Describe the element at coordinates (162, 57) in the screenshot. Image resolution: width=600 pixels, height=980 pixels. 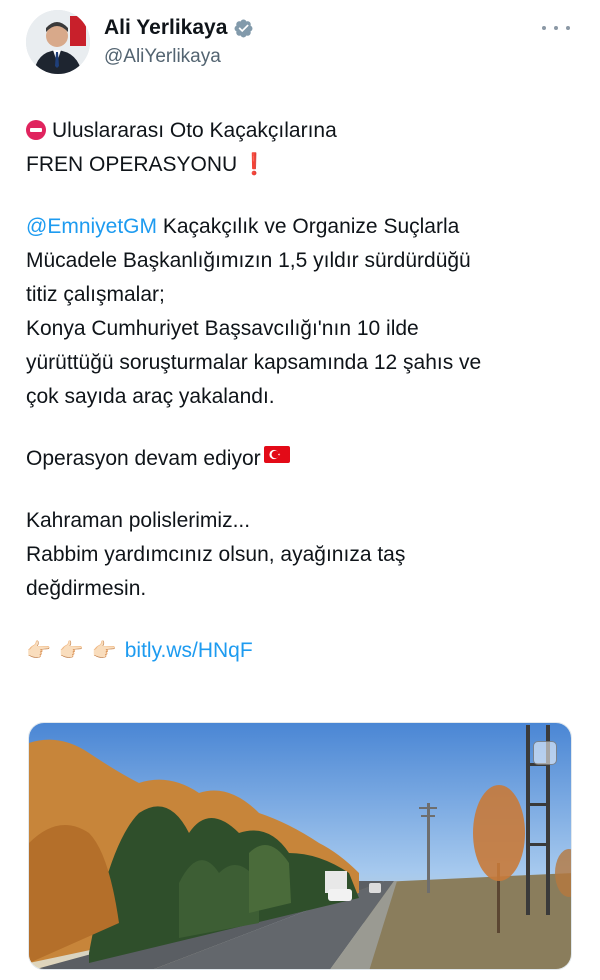
I see `author-handle: @AliYerlikaya` at that location.